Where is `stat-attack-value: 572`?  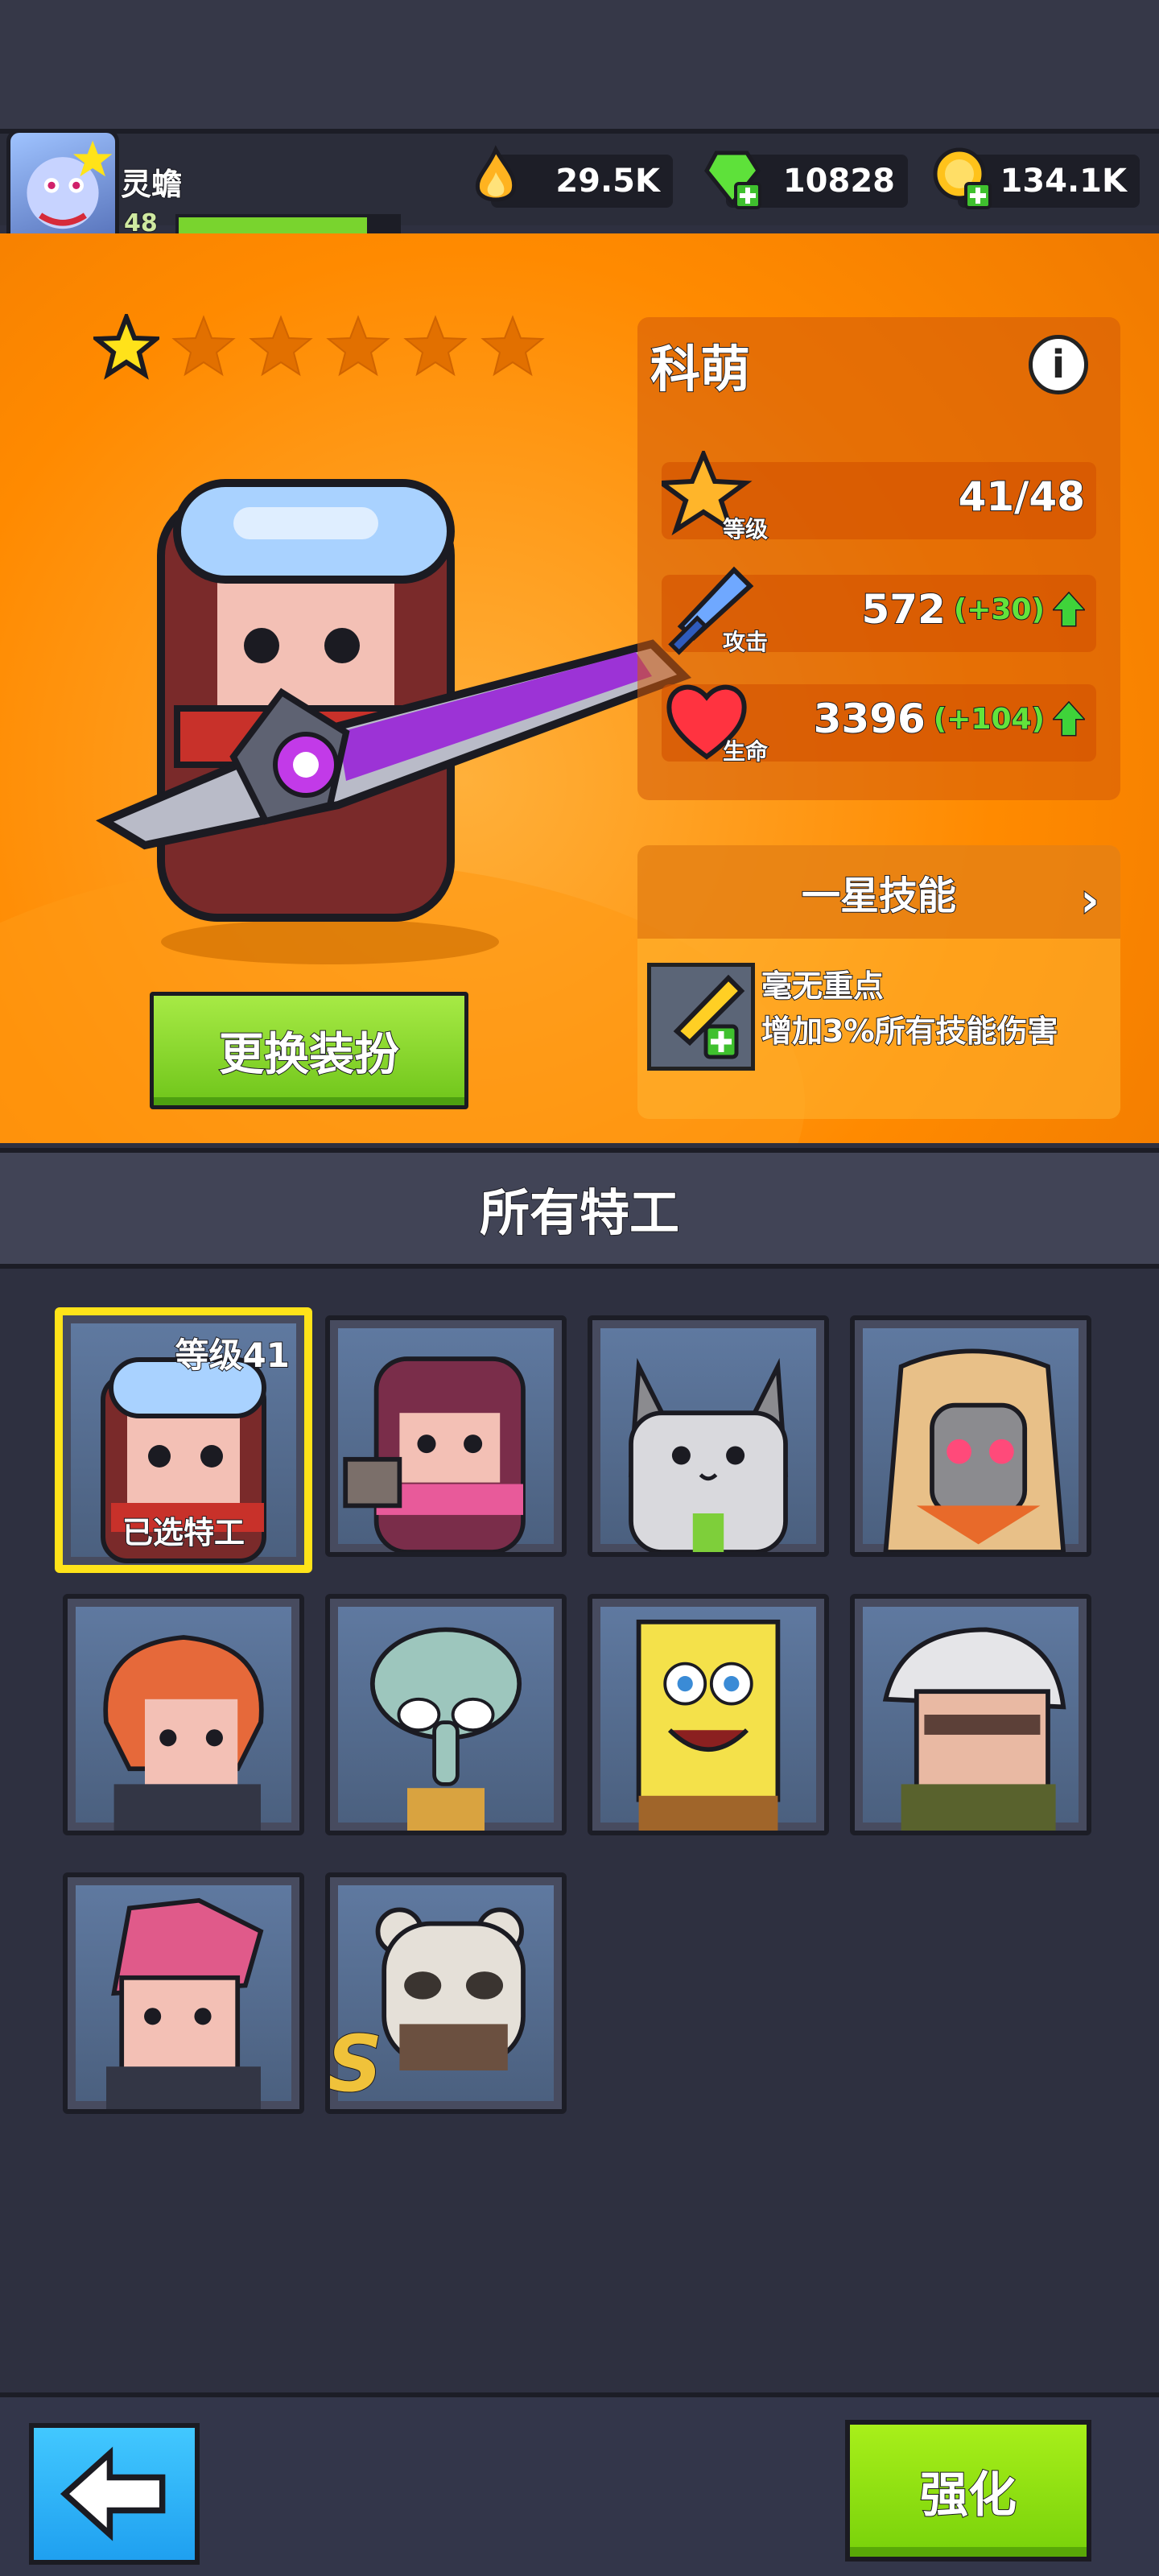
stat-attack-value: 572 is located at coordinates (903, 609).